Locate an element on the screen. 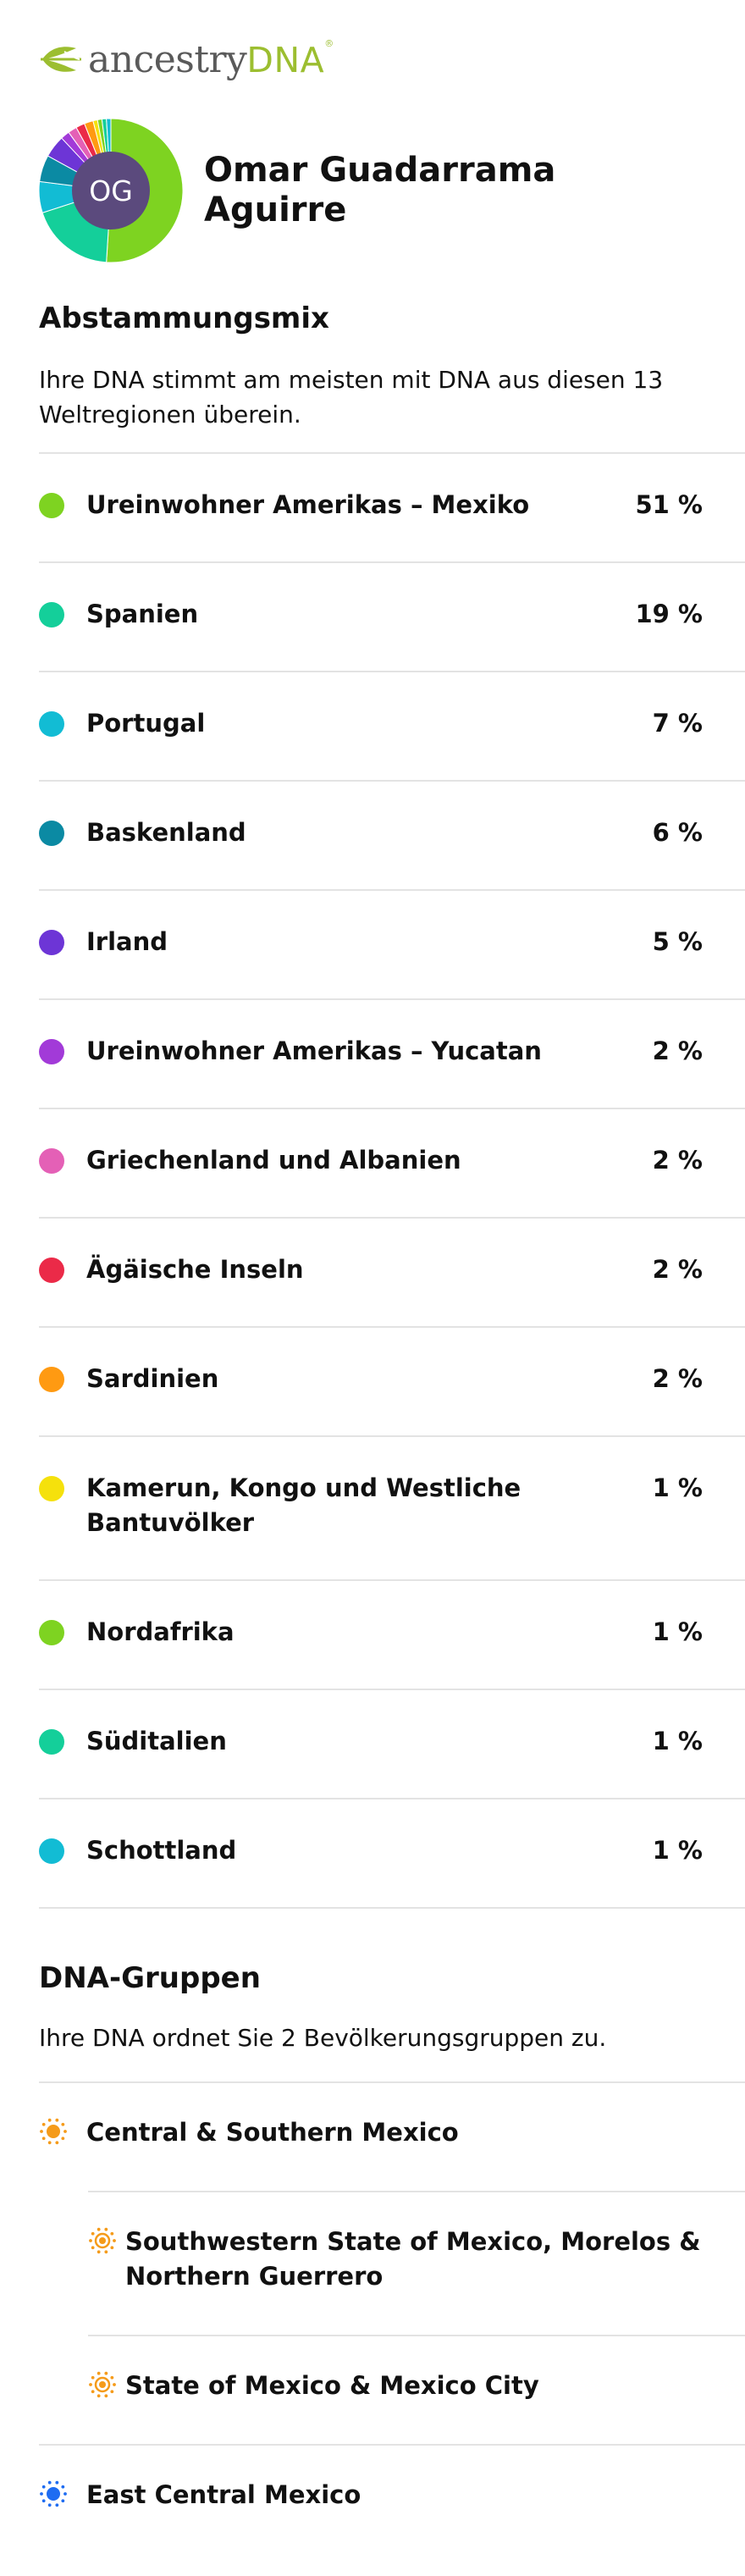 Image resolution: width=745 pixels, height=2576 pixels. region-row: Ureinwohner Amerikas – Yucatan 2 % is located at coordinates (392, 1053).